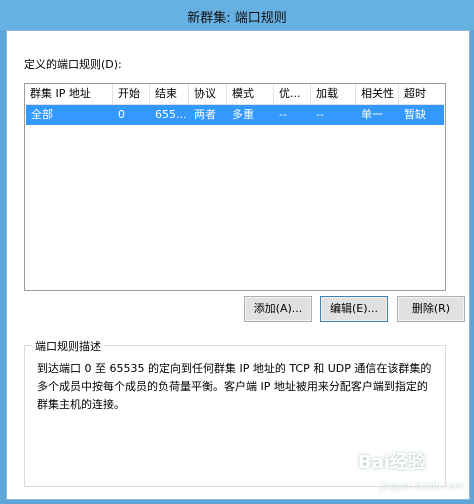 This screenshot has height=504, width=474. I want to click on cell-cluster-ip: 全部, so click(42, 114).